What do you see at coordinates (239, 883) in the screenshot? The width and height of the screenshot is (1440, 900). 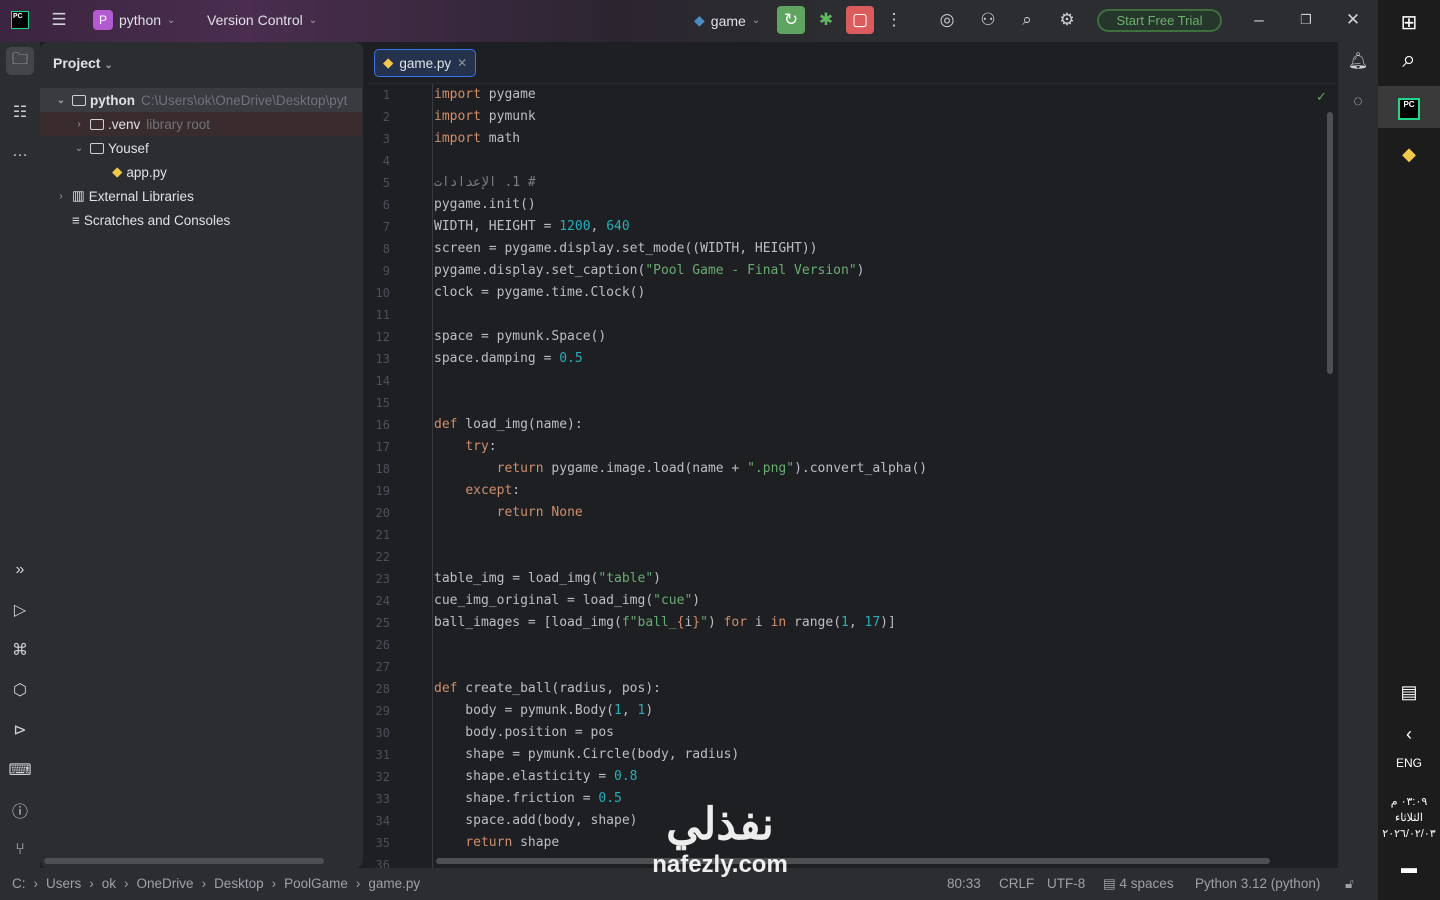 I see `breadcrumb-item: Desktop` at bounding box center [239, 883].